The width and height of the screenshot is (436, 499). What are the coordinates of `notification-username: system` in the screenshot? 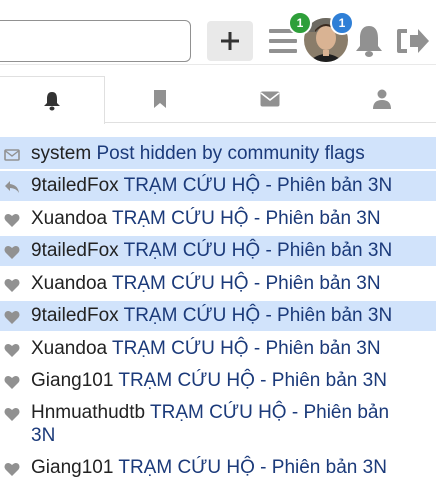 It's located at (61, 153).